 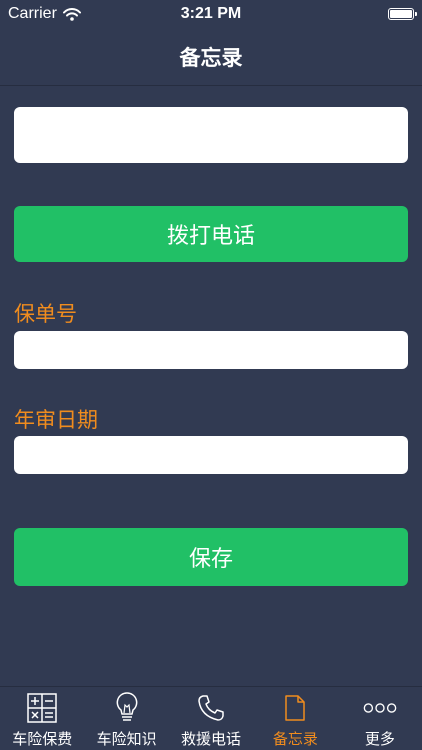 What do you see at coordinates (211, 135) in the screenshot?
I see `phone-number-input` at bounding box center [211, 135].